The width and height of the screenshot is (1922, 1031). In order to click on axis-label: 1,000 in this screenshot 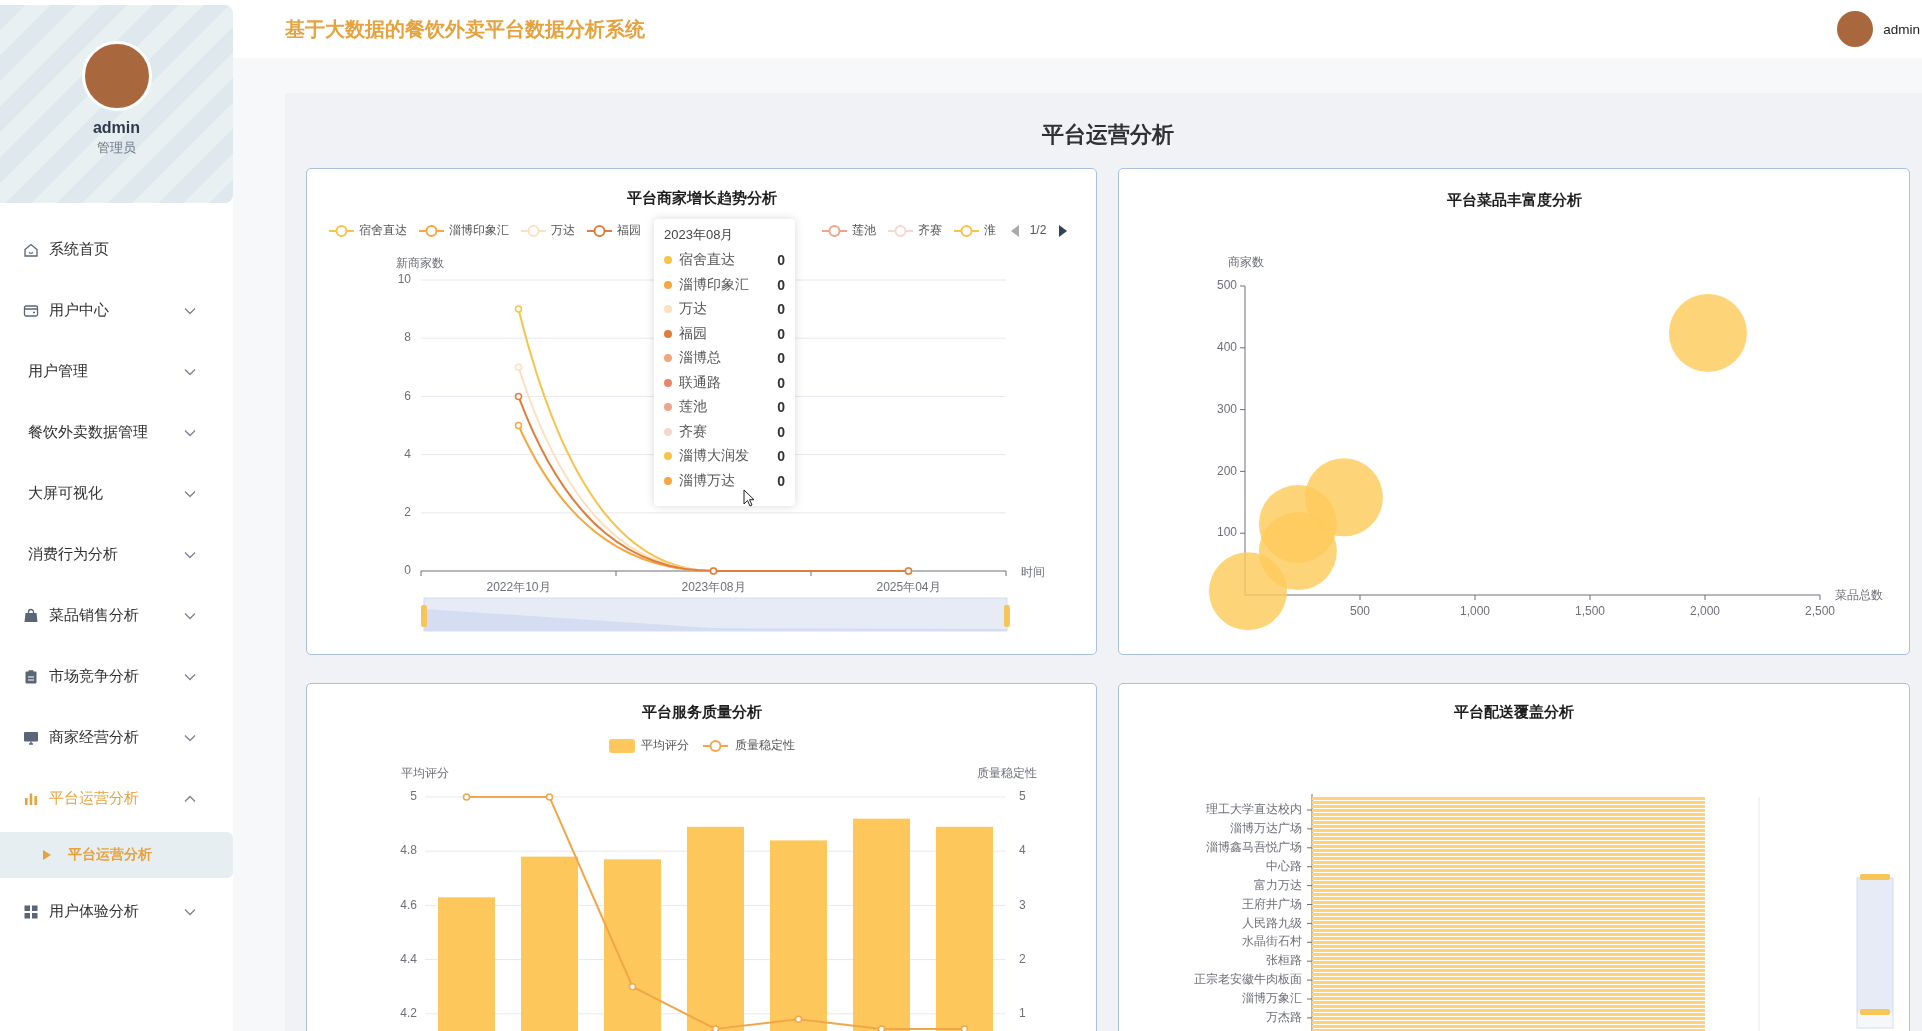, I will do `click(1475, 611)`.